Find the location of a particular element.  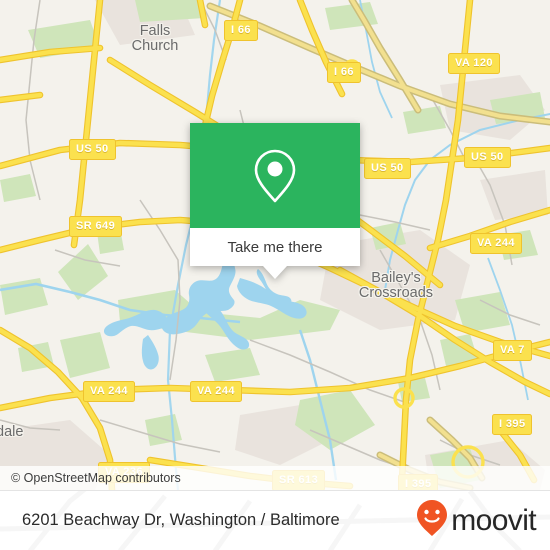

map-pin-icon is located at coordinates (275, 176).